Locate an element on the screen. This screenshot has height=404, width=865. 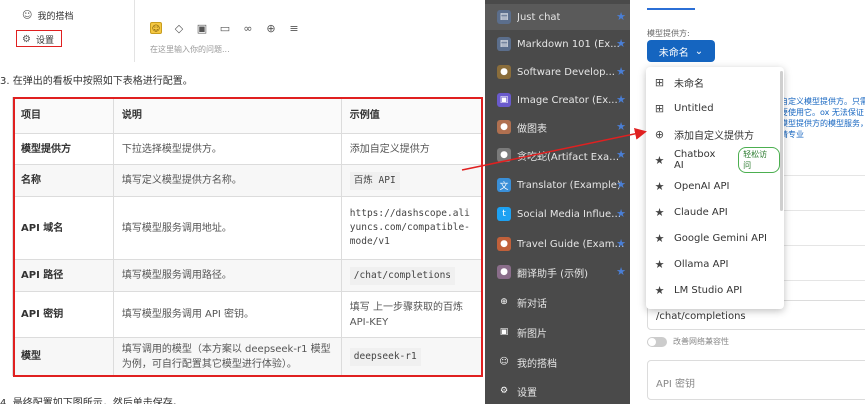
sidebar-item-label: Travel Guide (Example) is located at coordinates (572, 244).